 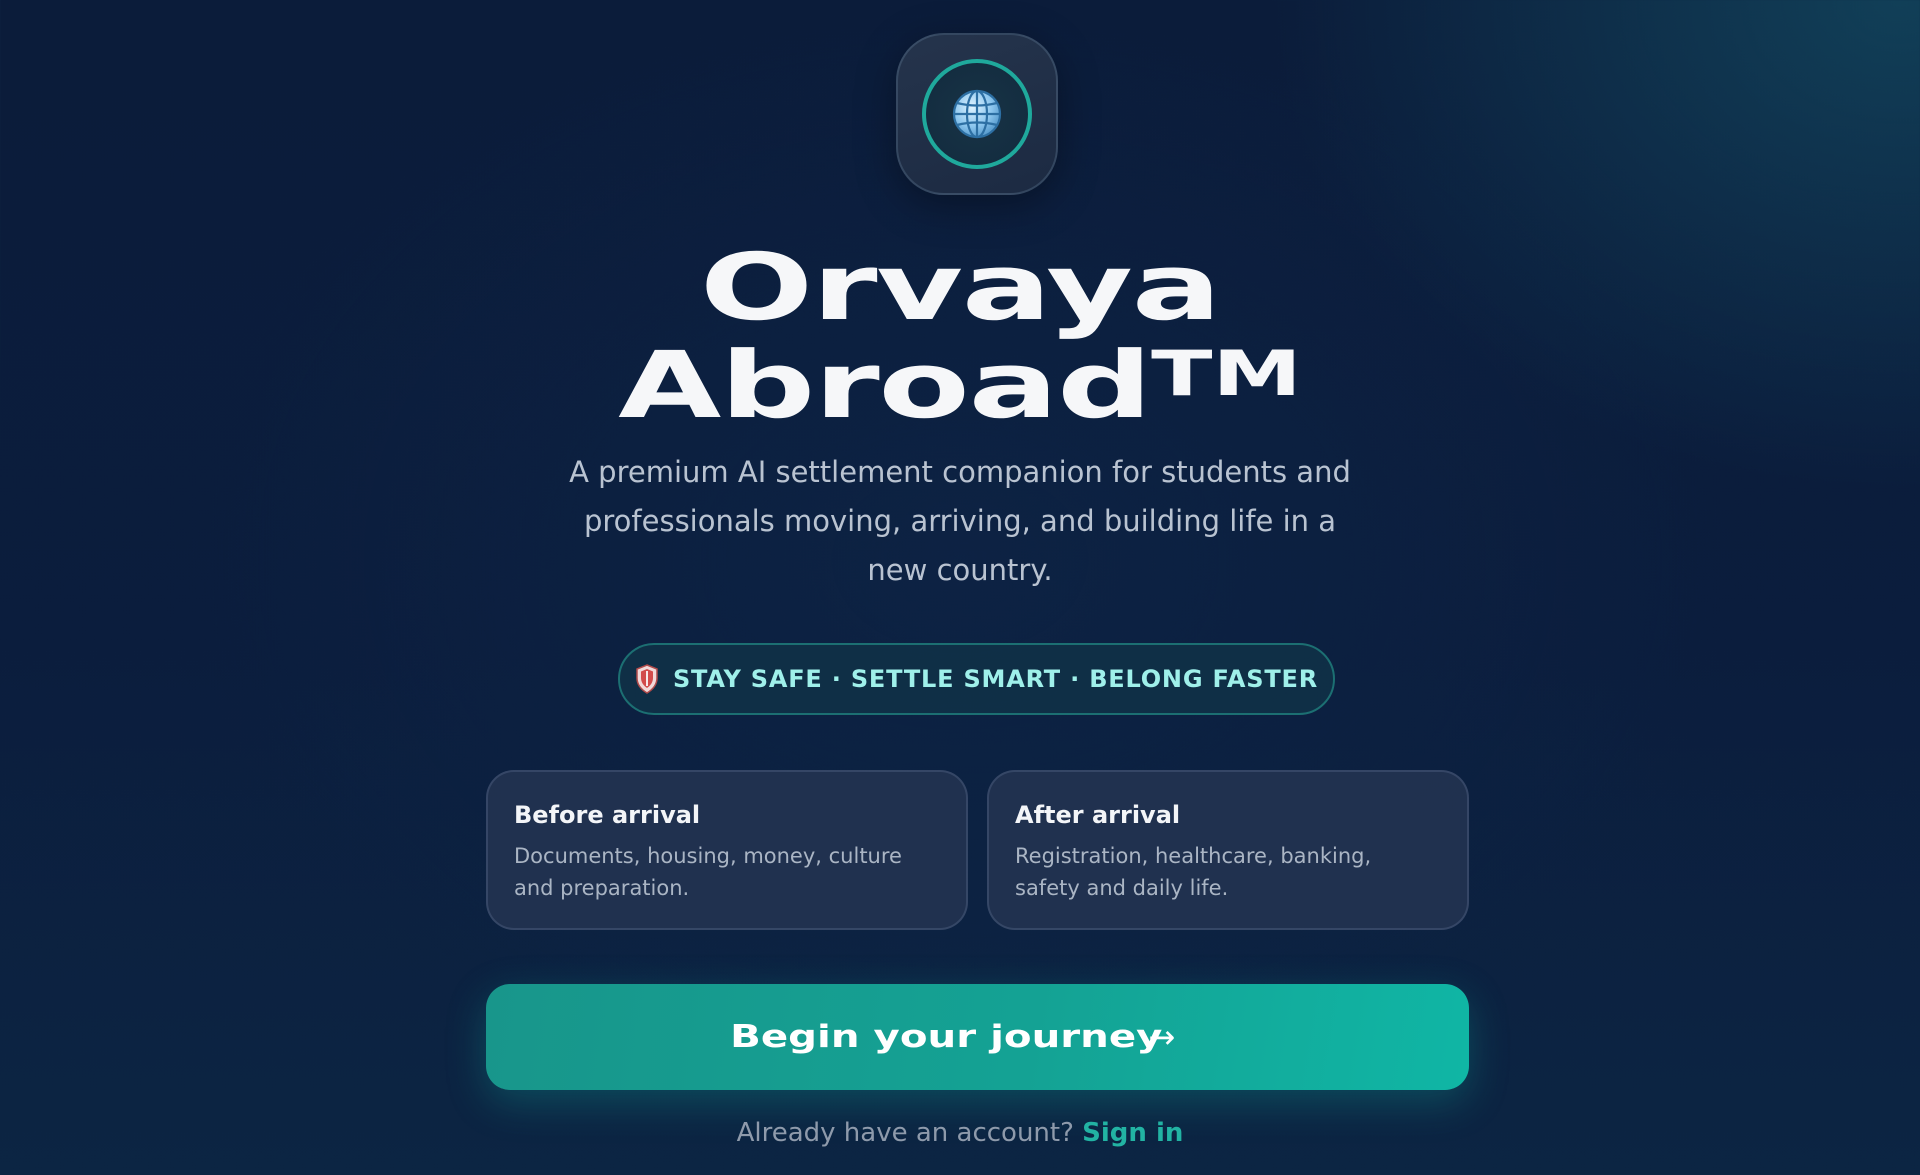 I want to click on motto-pill: STAY SAFE · SETTLE SMART · BELONG FASTER, so click(x=976, y=679).